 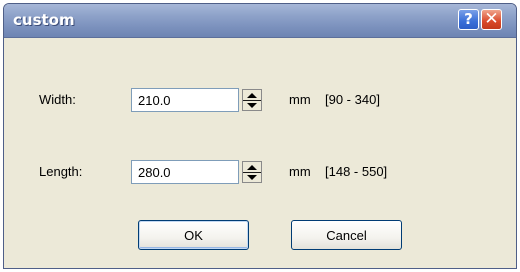 I want to click on length-spin-down-button, so click(x=252, y=177).